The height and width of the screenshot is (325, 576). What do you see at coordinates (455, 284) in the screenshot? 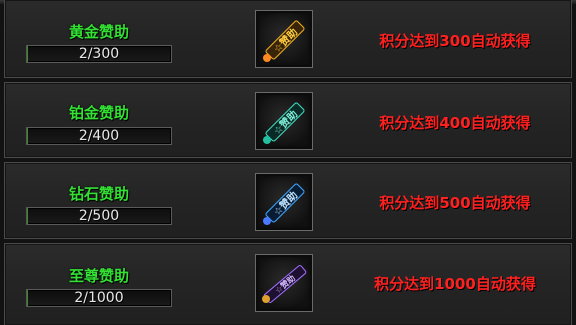
I see `unlock-condition: 积分达到1000自动获得` at bounding box center [455, 284].